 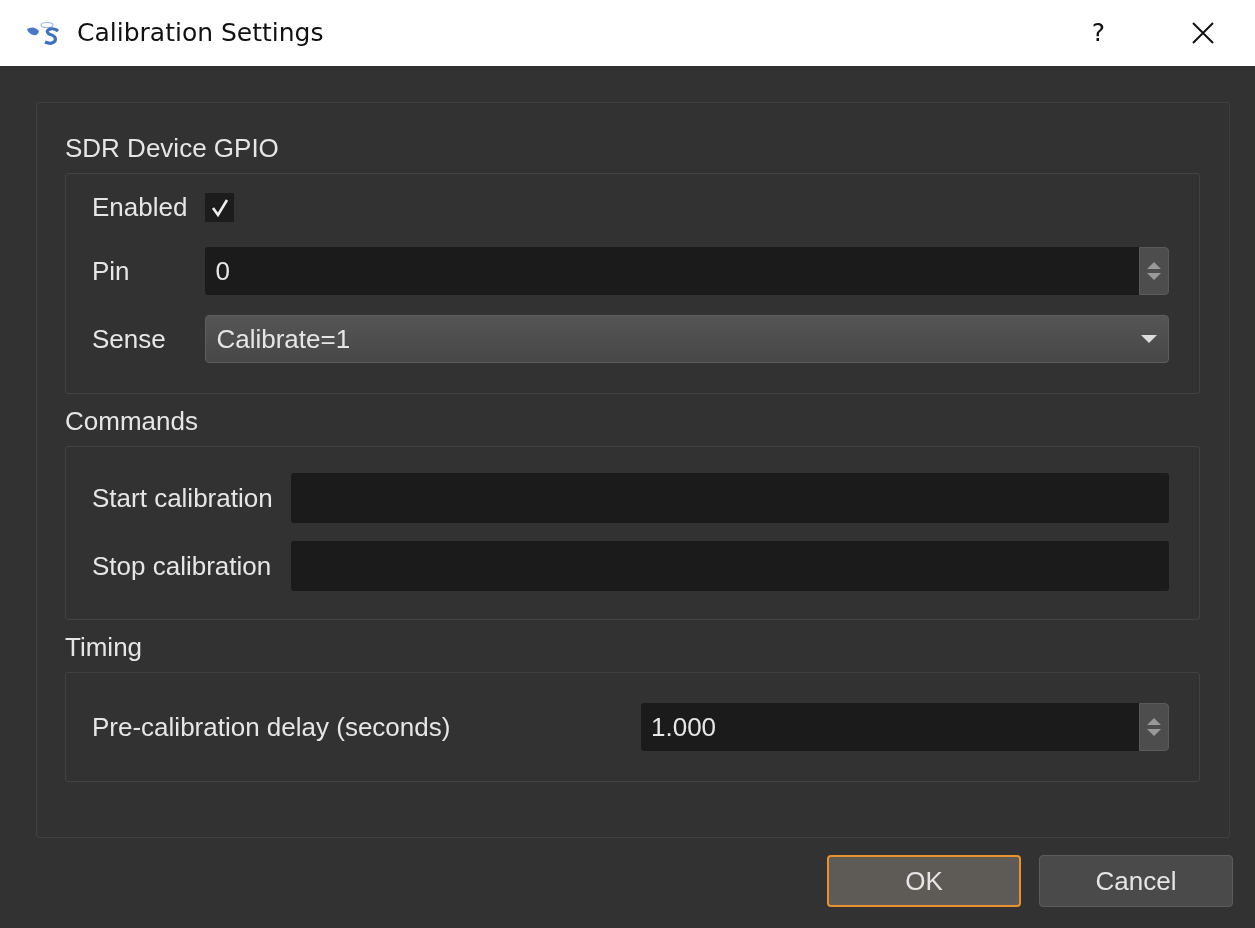 I want to click on caret-icon, so click(x=1149, y=339).